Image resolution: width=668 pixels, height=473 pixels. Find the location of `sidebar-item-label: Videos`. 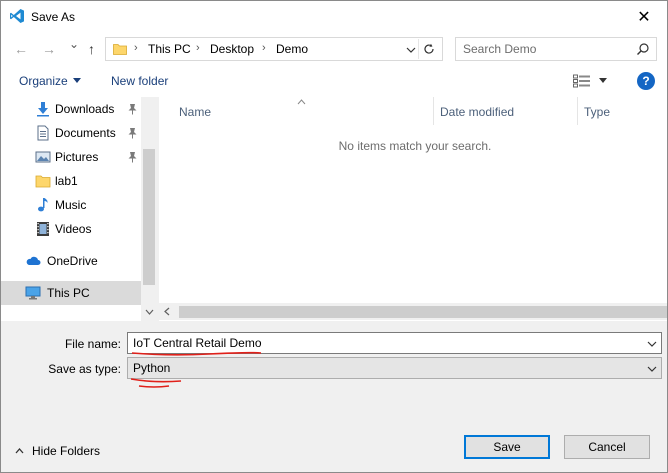

sidebar-item-label: Videos is located at coordinates (73, 229).